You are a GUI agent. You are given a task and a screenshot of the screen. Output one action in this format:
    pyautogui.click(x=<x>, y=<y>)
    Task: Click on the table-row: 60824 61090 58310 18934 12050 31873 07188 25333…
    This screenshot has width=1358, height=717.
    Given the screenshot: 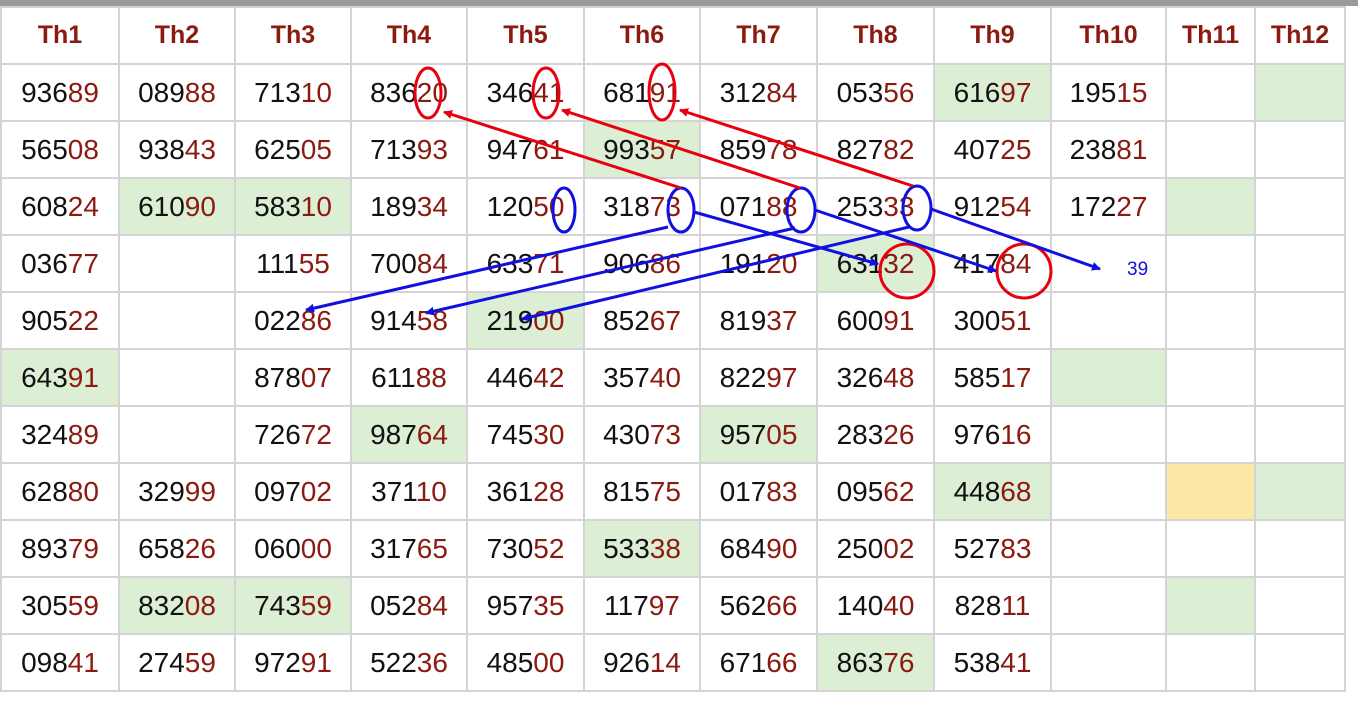 What is the action you would take?
    pyautogui.click(x=673, y=206)
    